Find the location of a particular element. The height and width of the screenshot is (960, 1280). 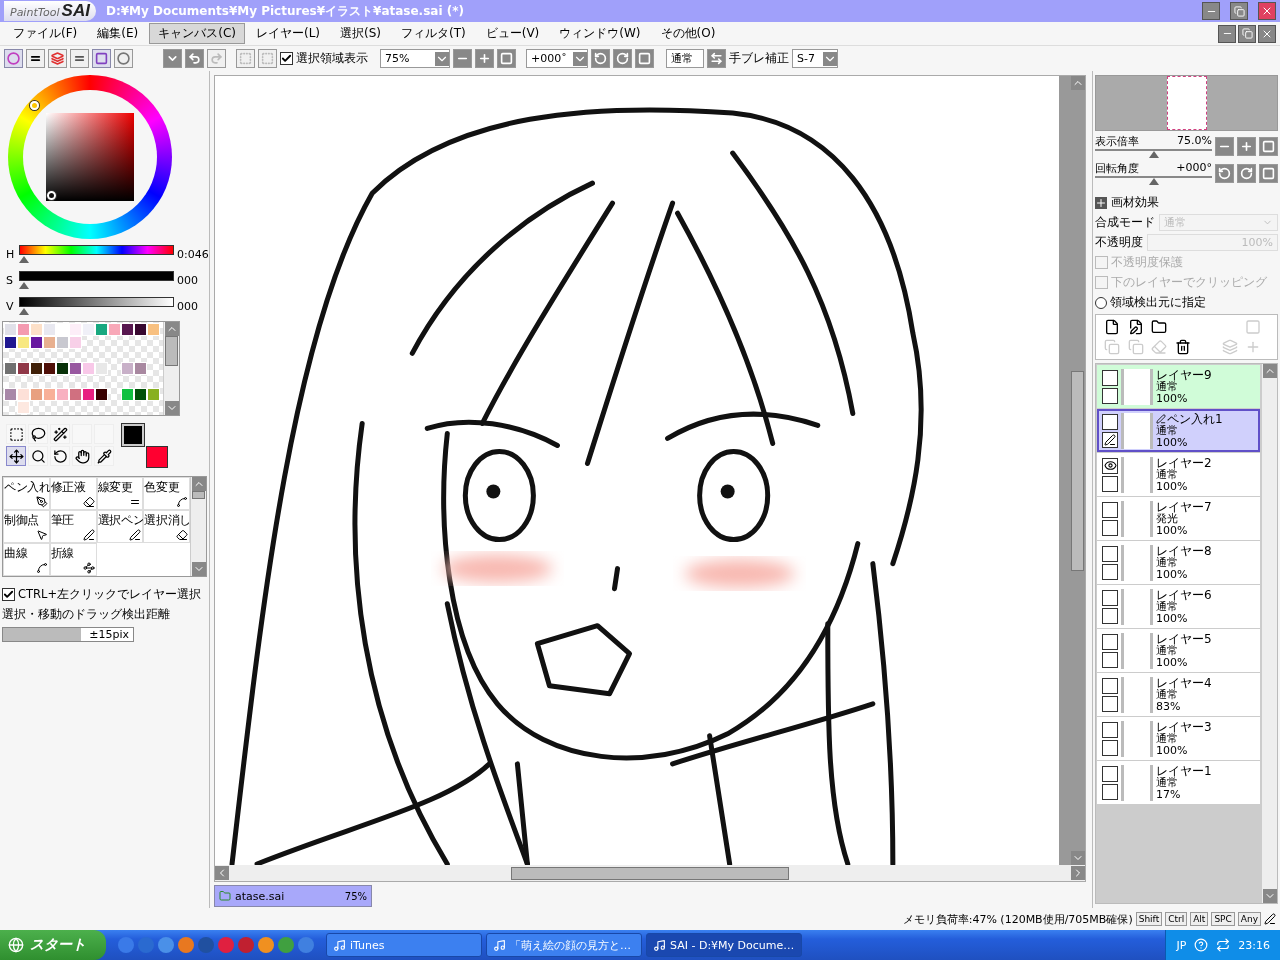

app-logo: PaintToolSAI is located at coordinates (50, 11).